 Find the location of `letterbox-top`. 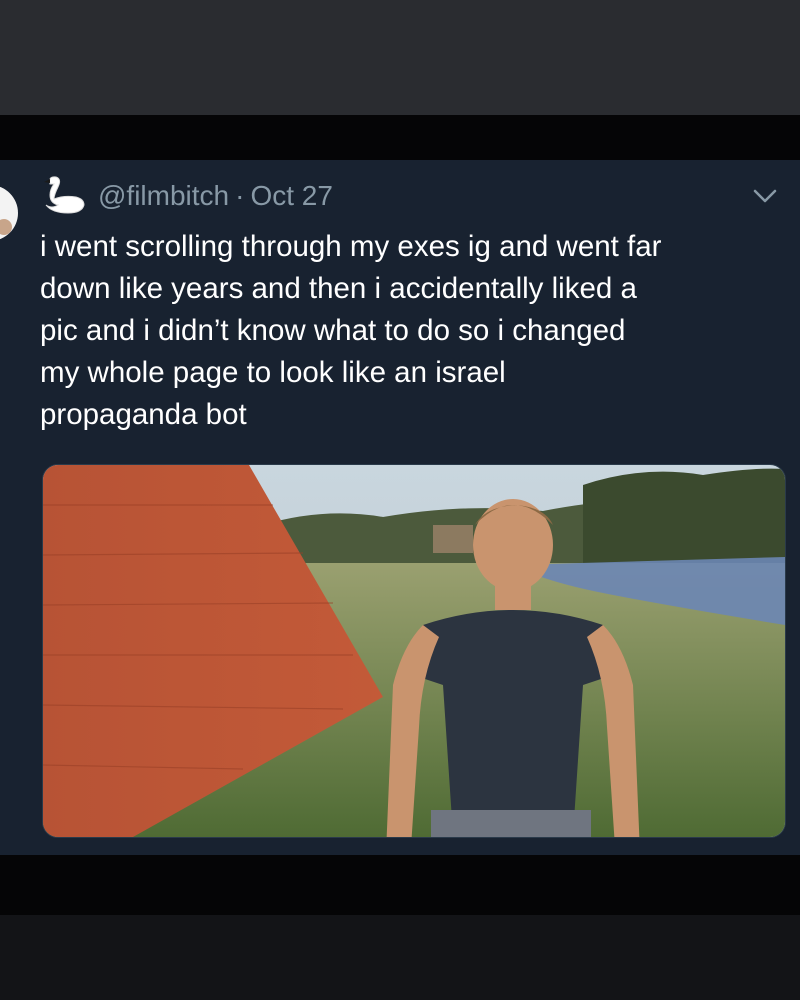

letterbox-top is located at coordinates (400, 137).